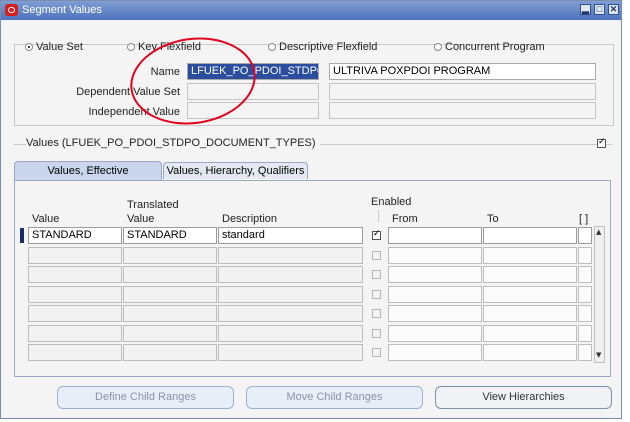 The height and width of the screenshot is (422, 630). I want to click on view-hierarchies-button: View Hierarchies, so click(523, 397).